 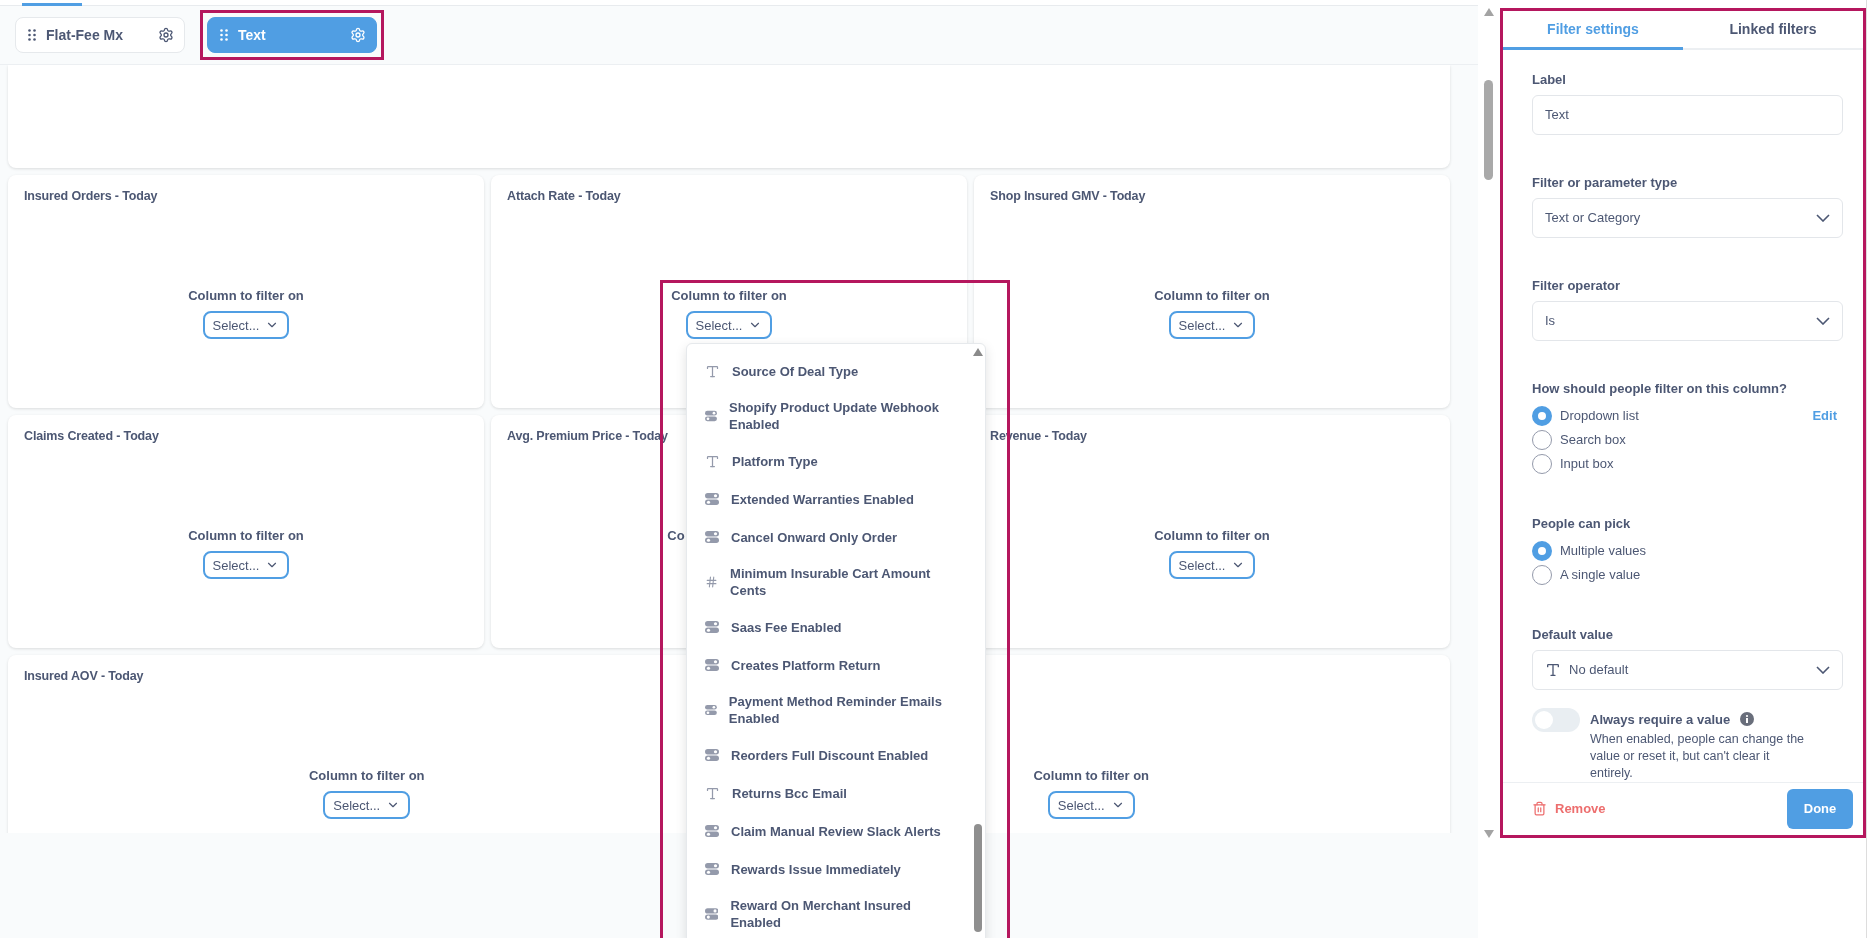 I want to click on card-title: Insured AOV - Today, so click(x=84, y=677).